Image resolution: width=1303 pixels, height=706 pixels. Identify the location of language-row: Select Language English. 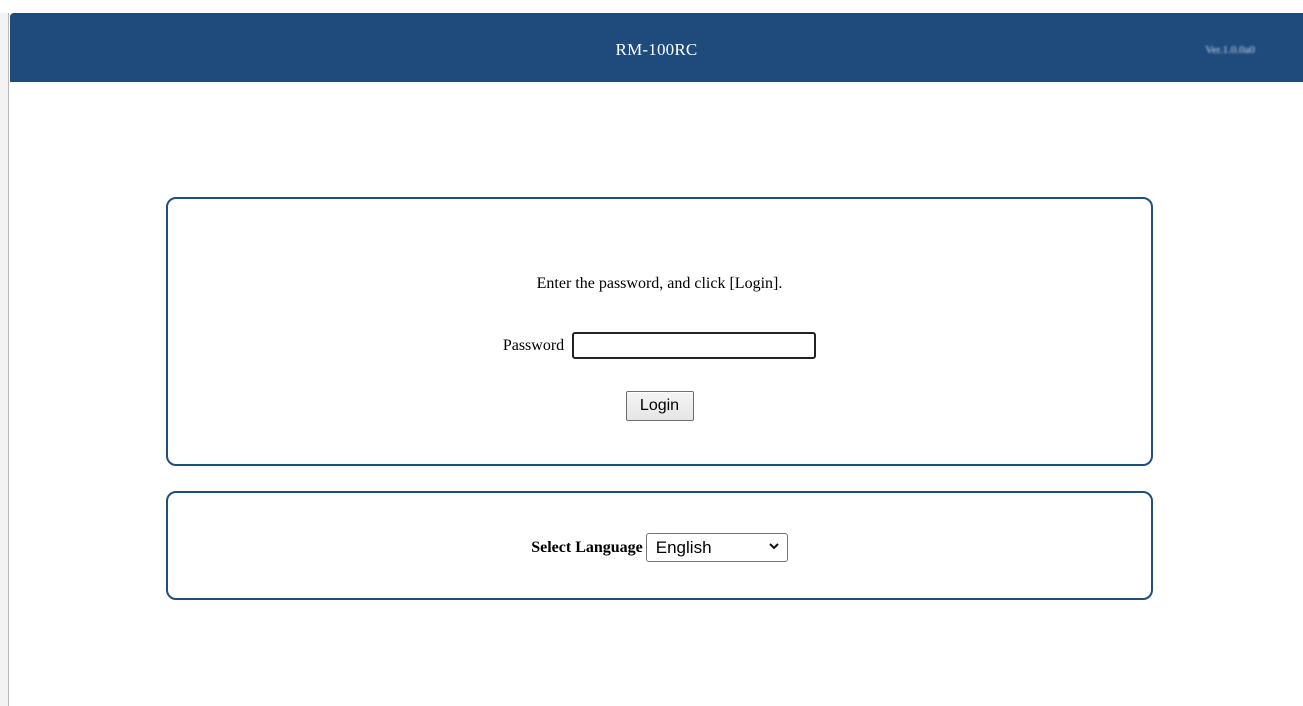
(659, 547).